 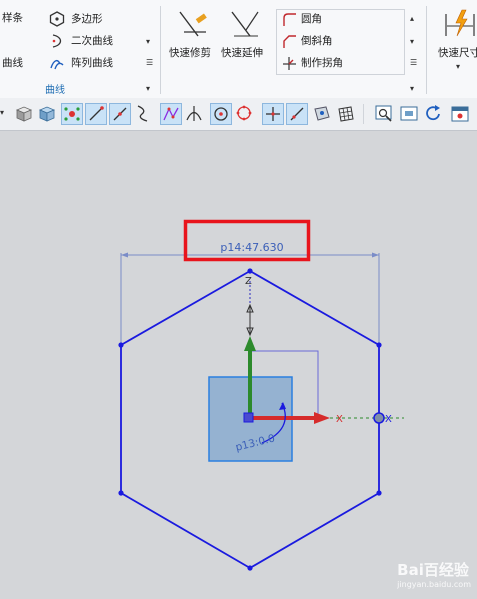 I want to click on quick-dimension-icon, so click(x=460, y=23).